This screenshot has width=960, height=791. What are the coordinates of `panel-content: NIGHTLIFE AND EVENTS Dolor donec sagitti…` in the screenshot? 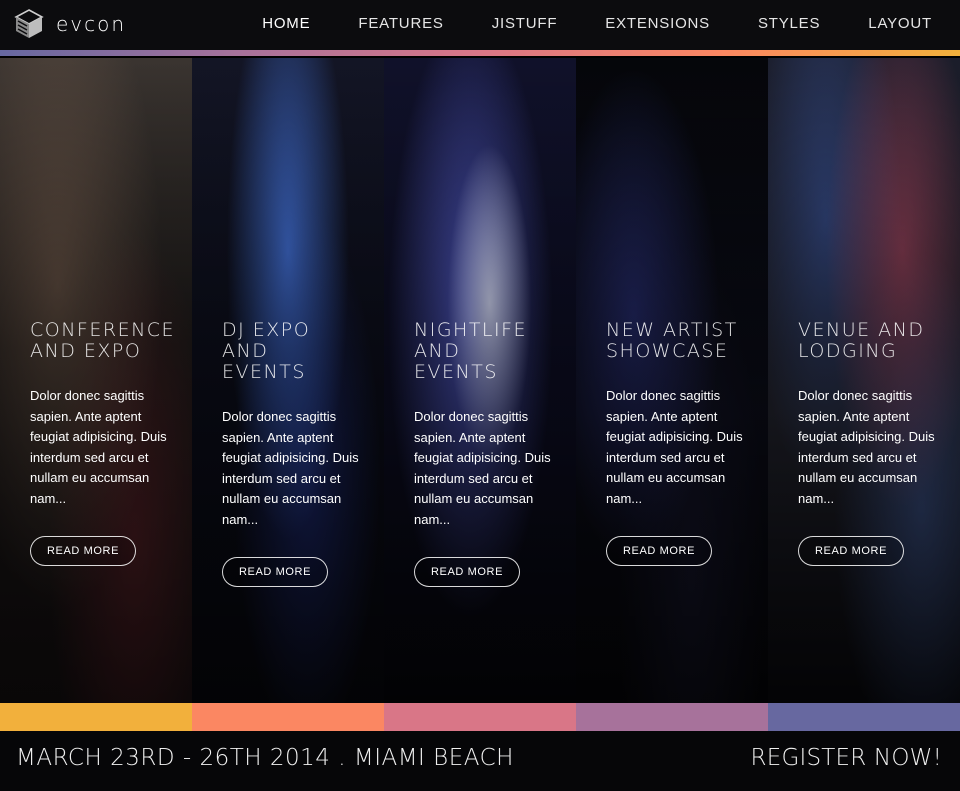 It's located at (489, 453).